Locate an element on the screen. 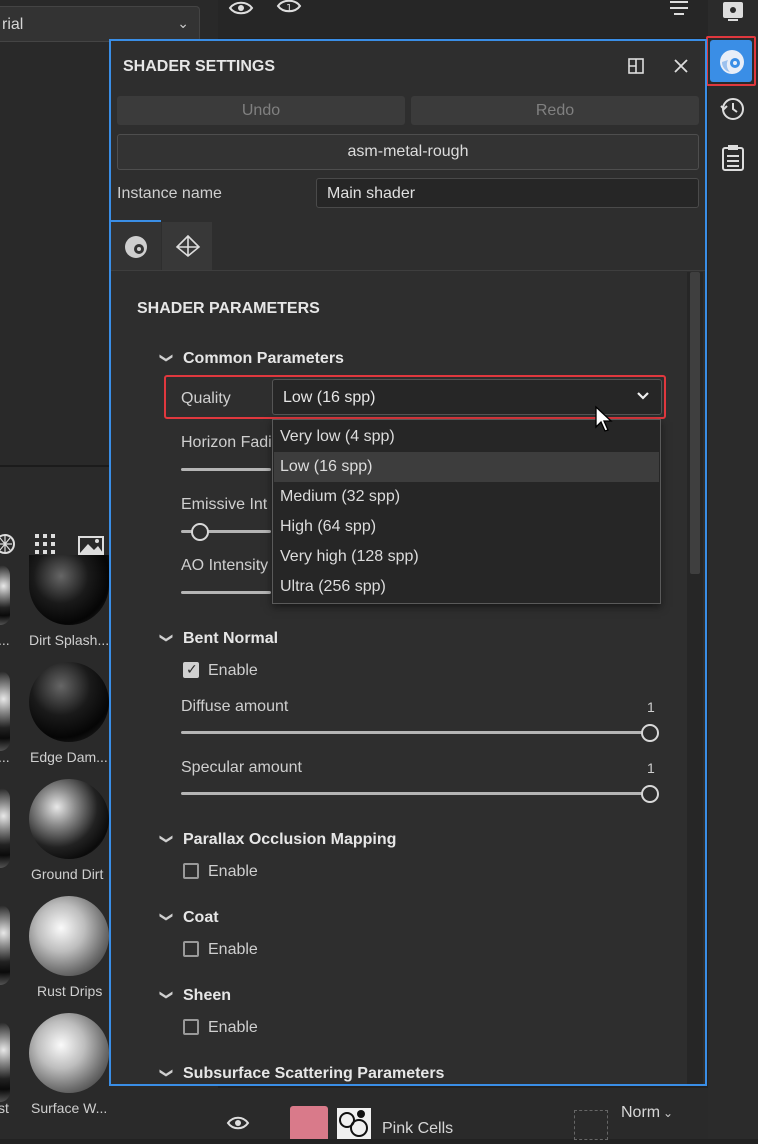 The width and height of the screenshot is (758, 1144). chevron-down-icon is located at coordinates (643, 398).